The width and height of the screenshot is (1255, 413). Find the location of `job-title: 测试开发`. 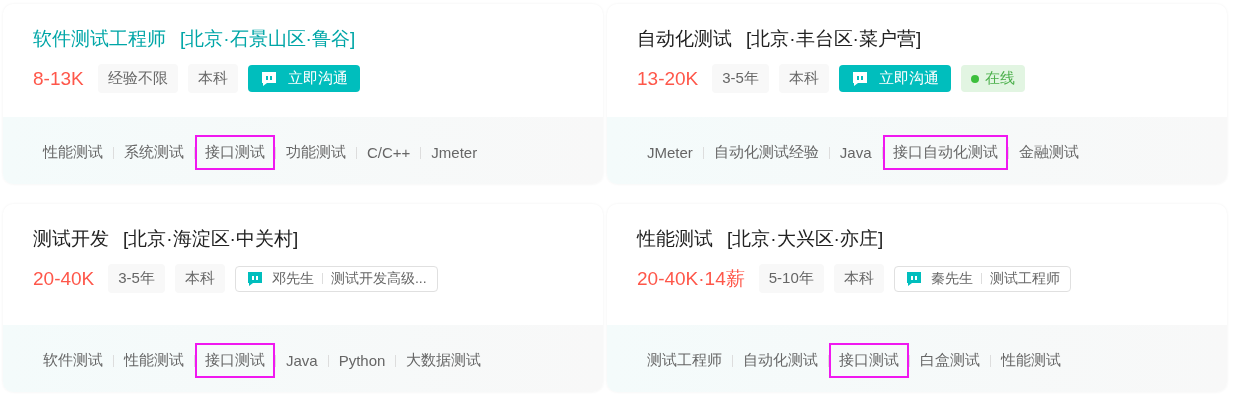

job-title: 测试开发 is located at coordinates (71, 239).